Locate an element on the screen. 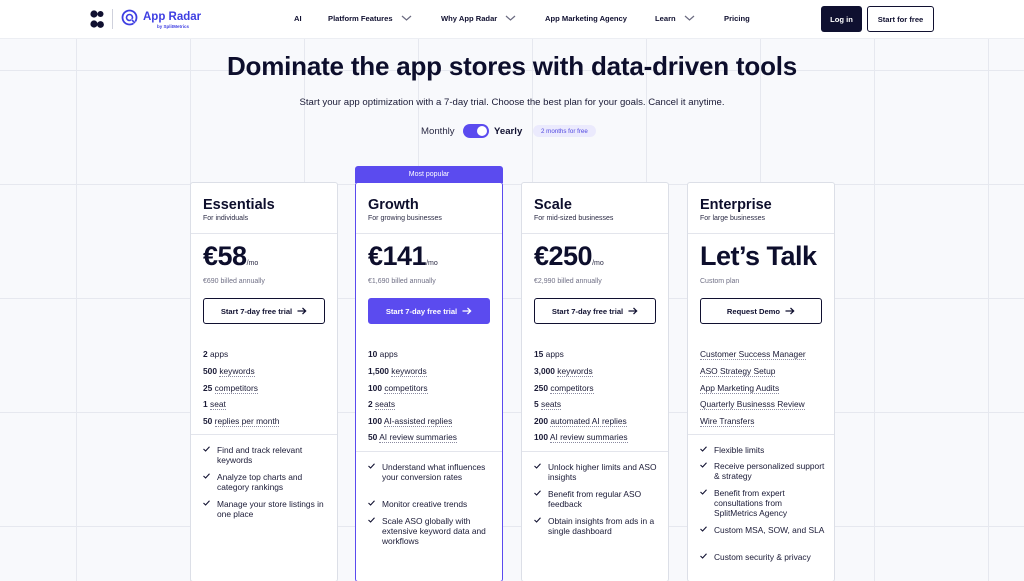 This screenshot has height=581, width=1024. price: Let’s Talk is located at coordinates (758, 256).